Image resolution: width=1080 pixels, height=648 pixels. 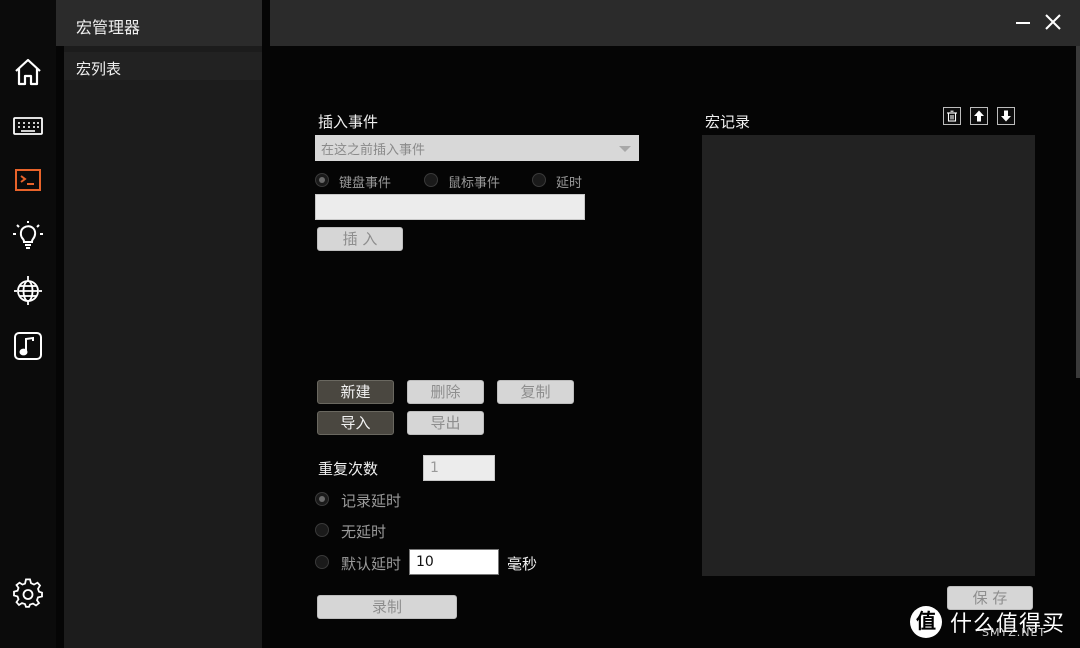 I want to click on radio-mouse-event, so click(x=431, y=180).